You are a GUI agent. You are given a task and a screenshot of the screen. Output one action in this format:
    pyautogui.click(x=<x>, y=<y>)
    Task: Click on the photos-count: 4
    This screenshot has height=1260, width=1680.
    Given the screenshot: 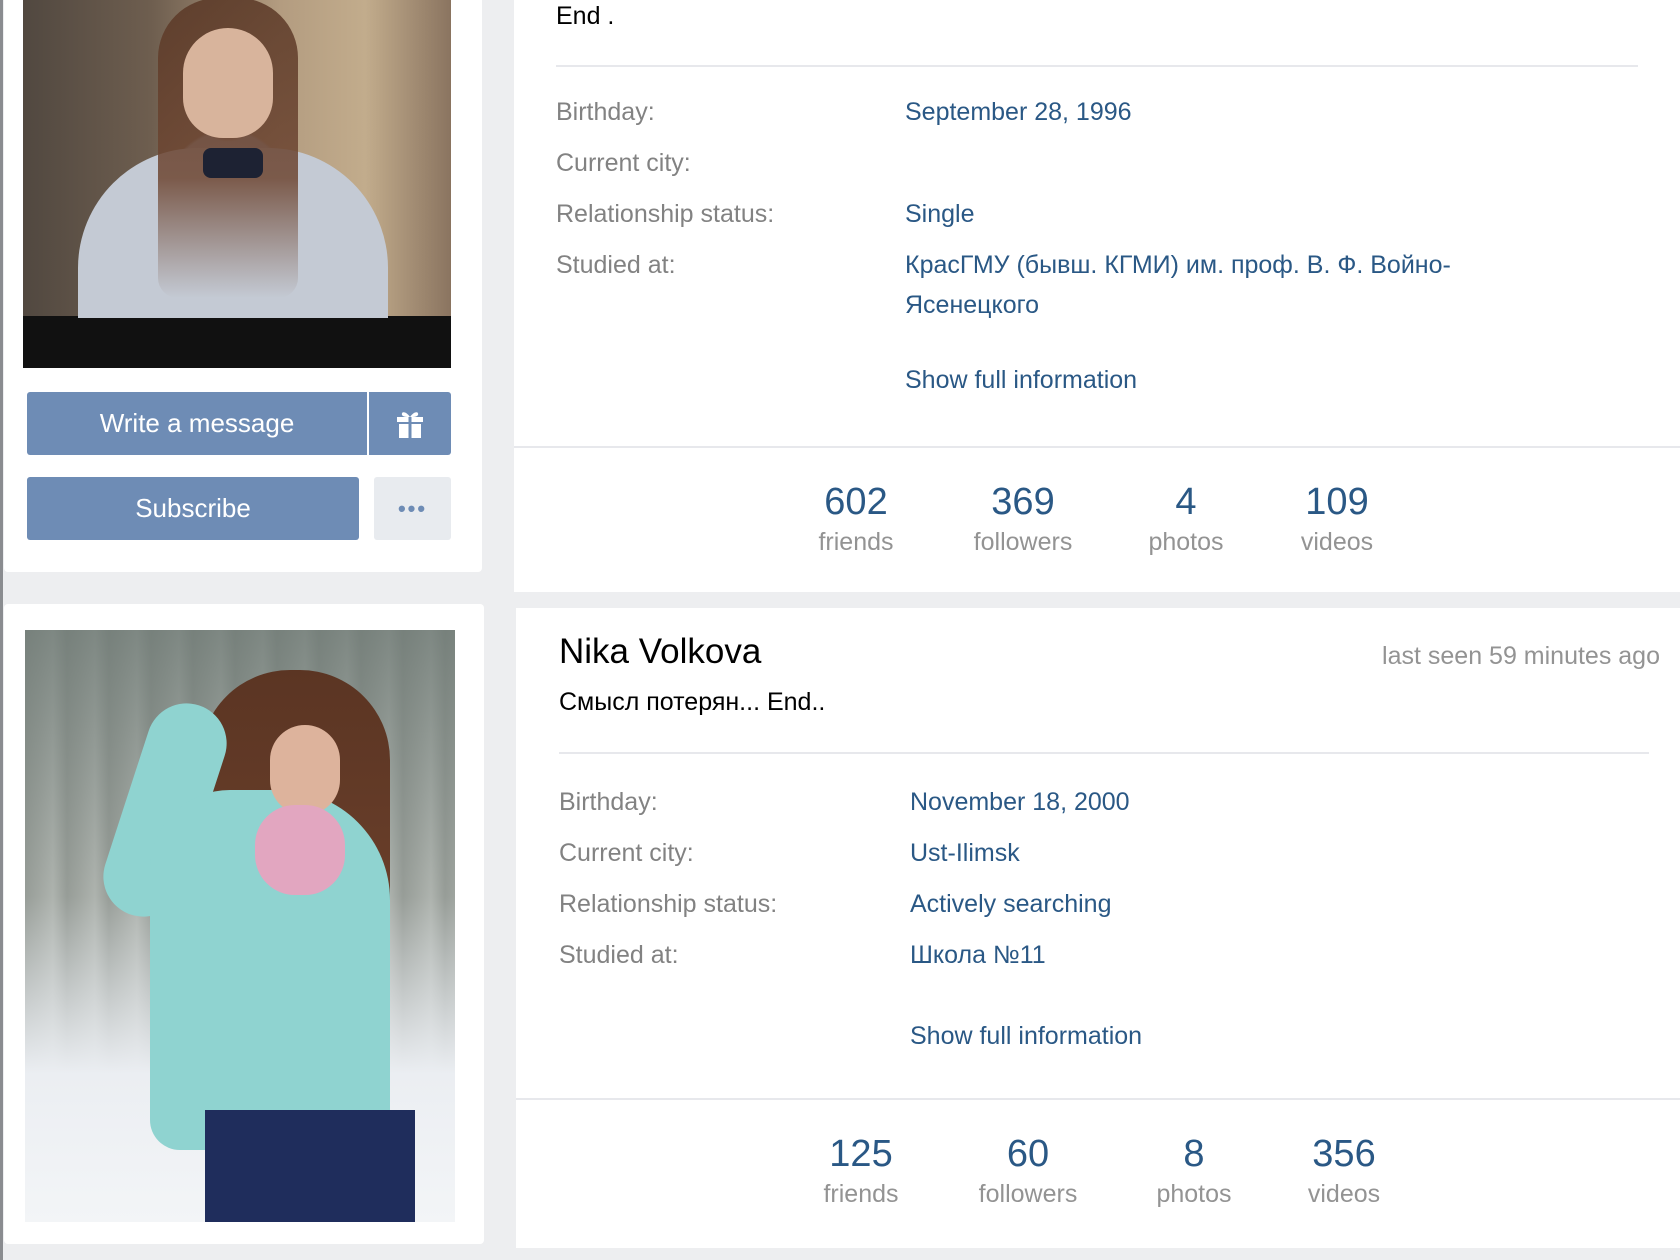 What is the action you would take?
    pyautogui.click(x=1186, y=502)
    